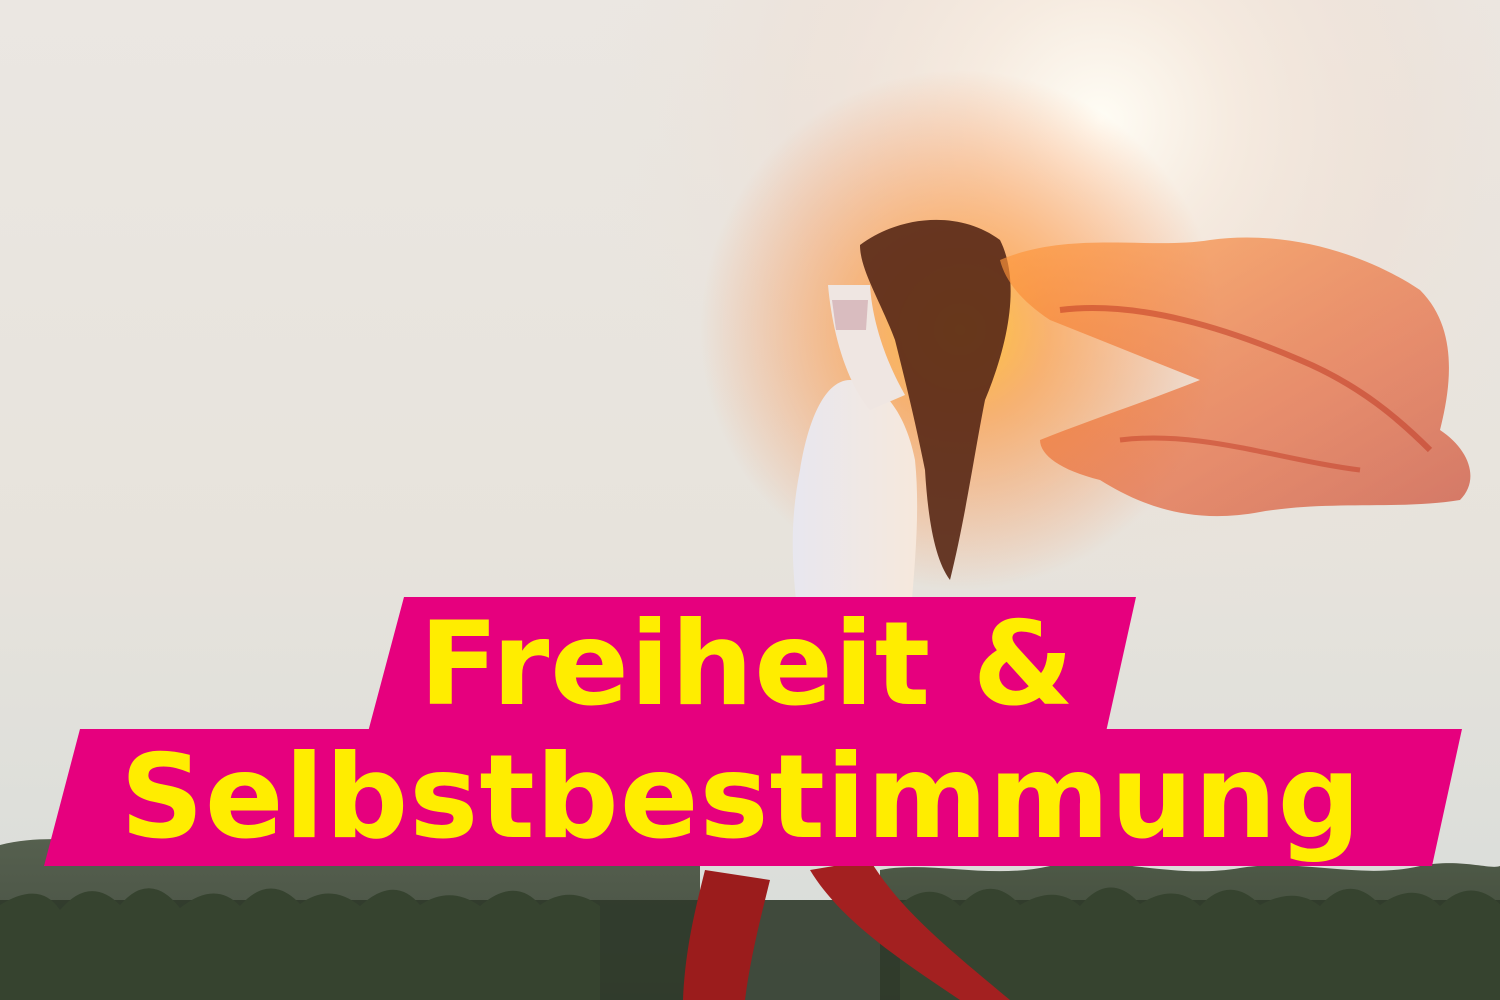 The width and height of the screenshot is (1500, 1000). I want to click on headline-banner-line1: Freiheit &, so click(752, 664).